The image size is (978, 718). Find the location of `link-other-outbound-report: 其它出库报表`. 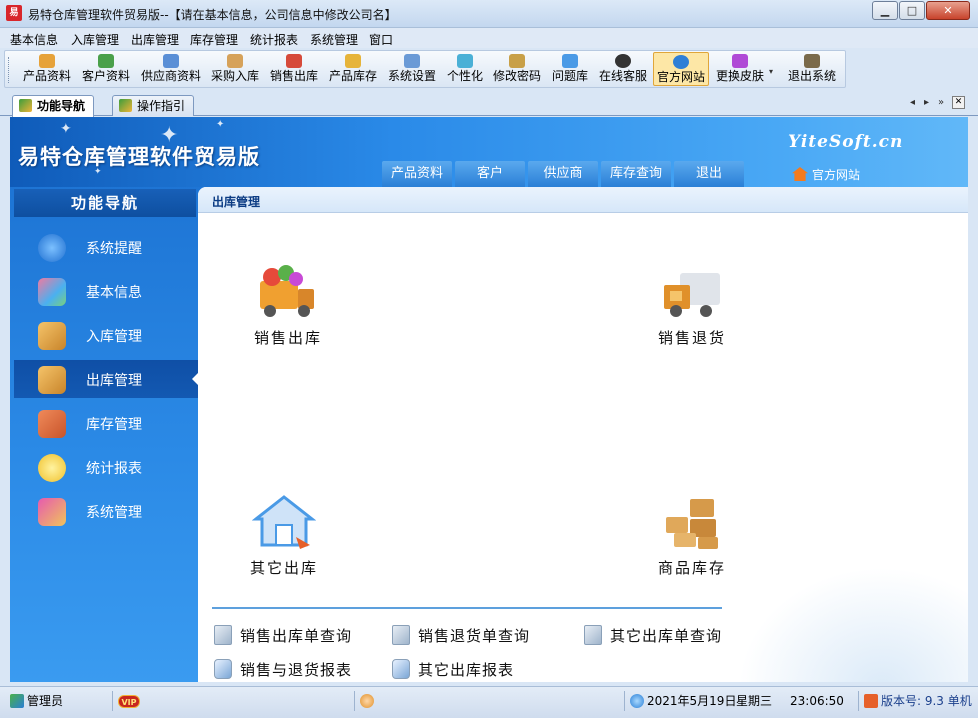

link-other-outbound-report: 其它出库报表 is located at coordinates (453, 669).